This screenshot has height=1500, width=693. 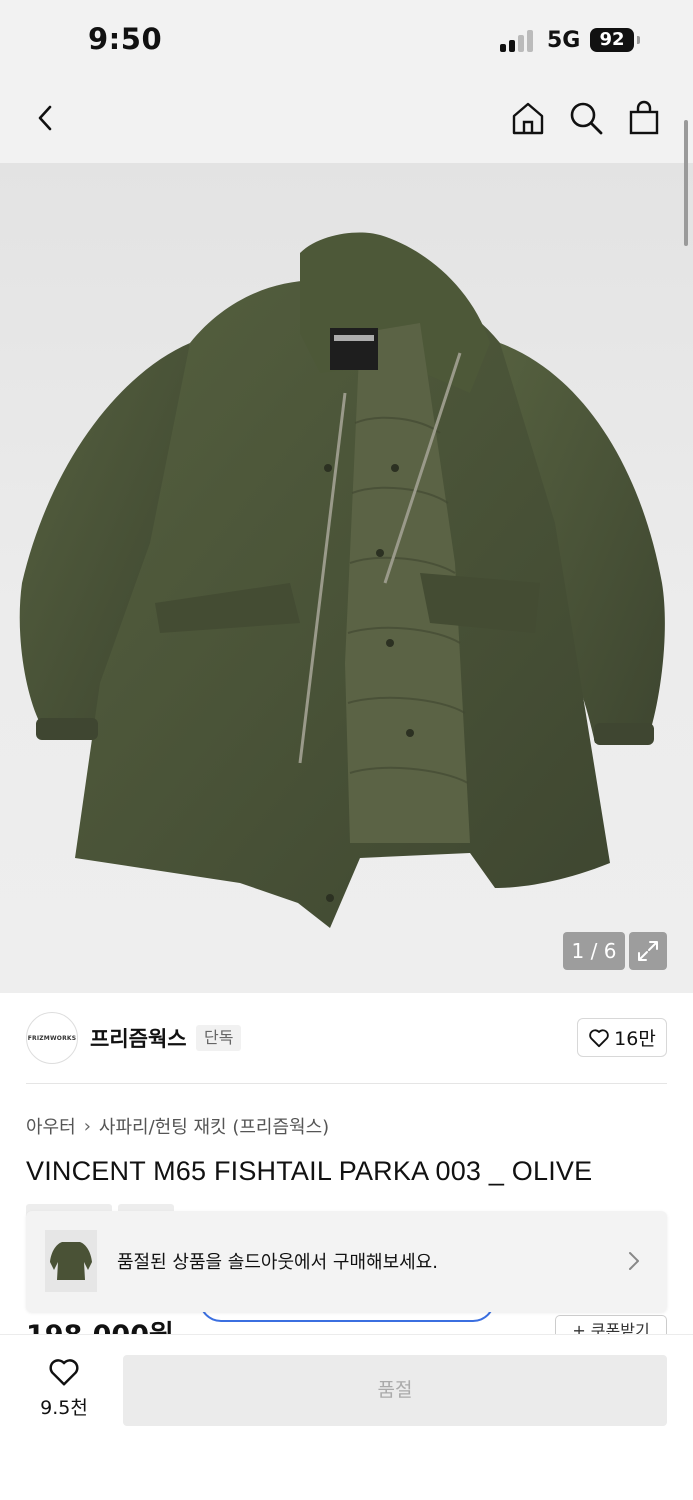 What do you see at coordinates (612, 40) in the screenshot?
I see `battery-icon: 92` at bounding box center [612, 40].